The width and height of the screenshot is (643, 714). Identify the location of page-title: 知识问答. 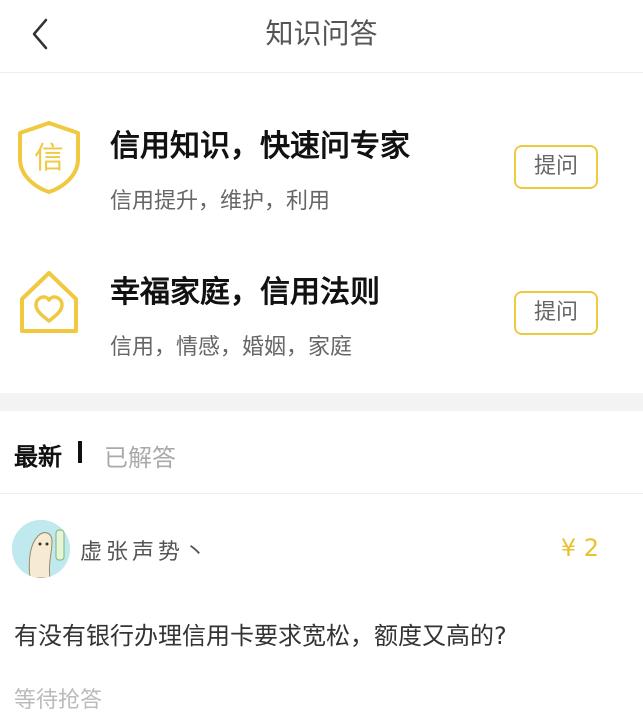
(321, 33).